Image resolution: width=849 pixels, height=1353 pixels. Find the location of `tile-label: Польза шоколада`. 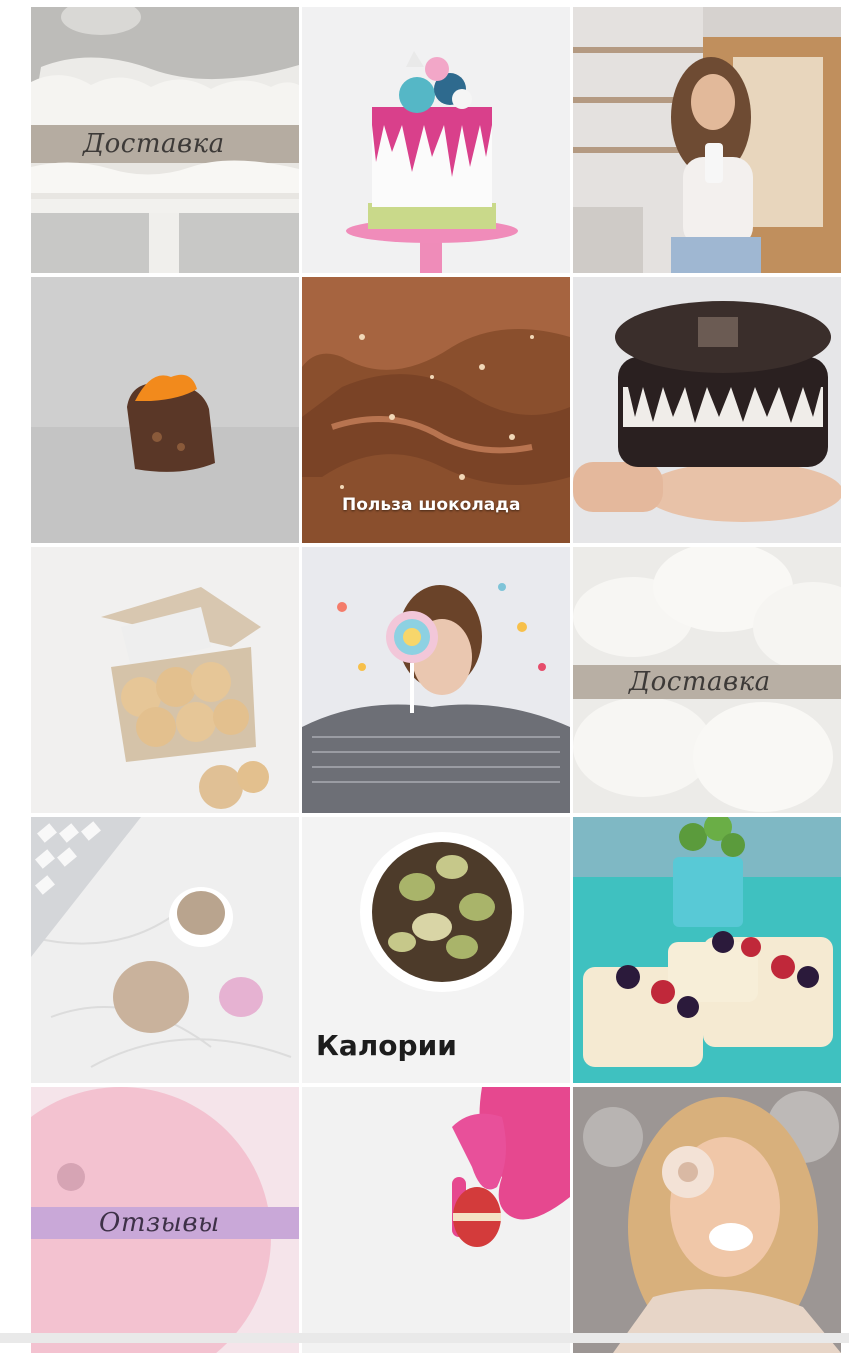

tile-label: Польза шоколада is located at coordinates (431, 505).